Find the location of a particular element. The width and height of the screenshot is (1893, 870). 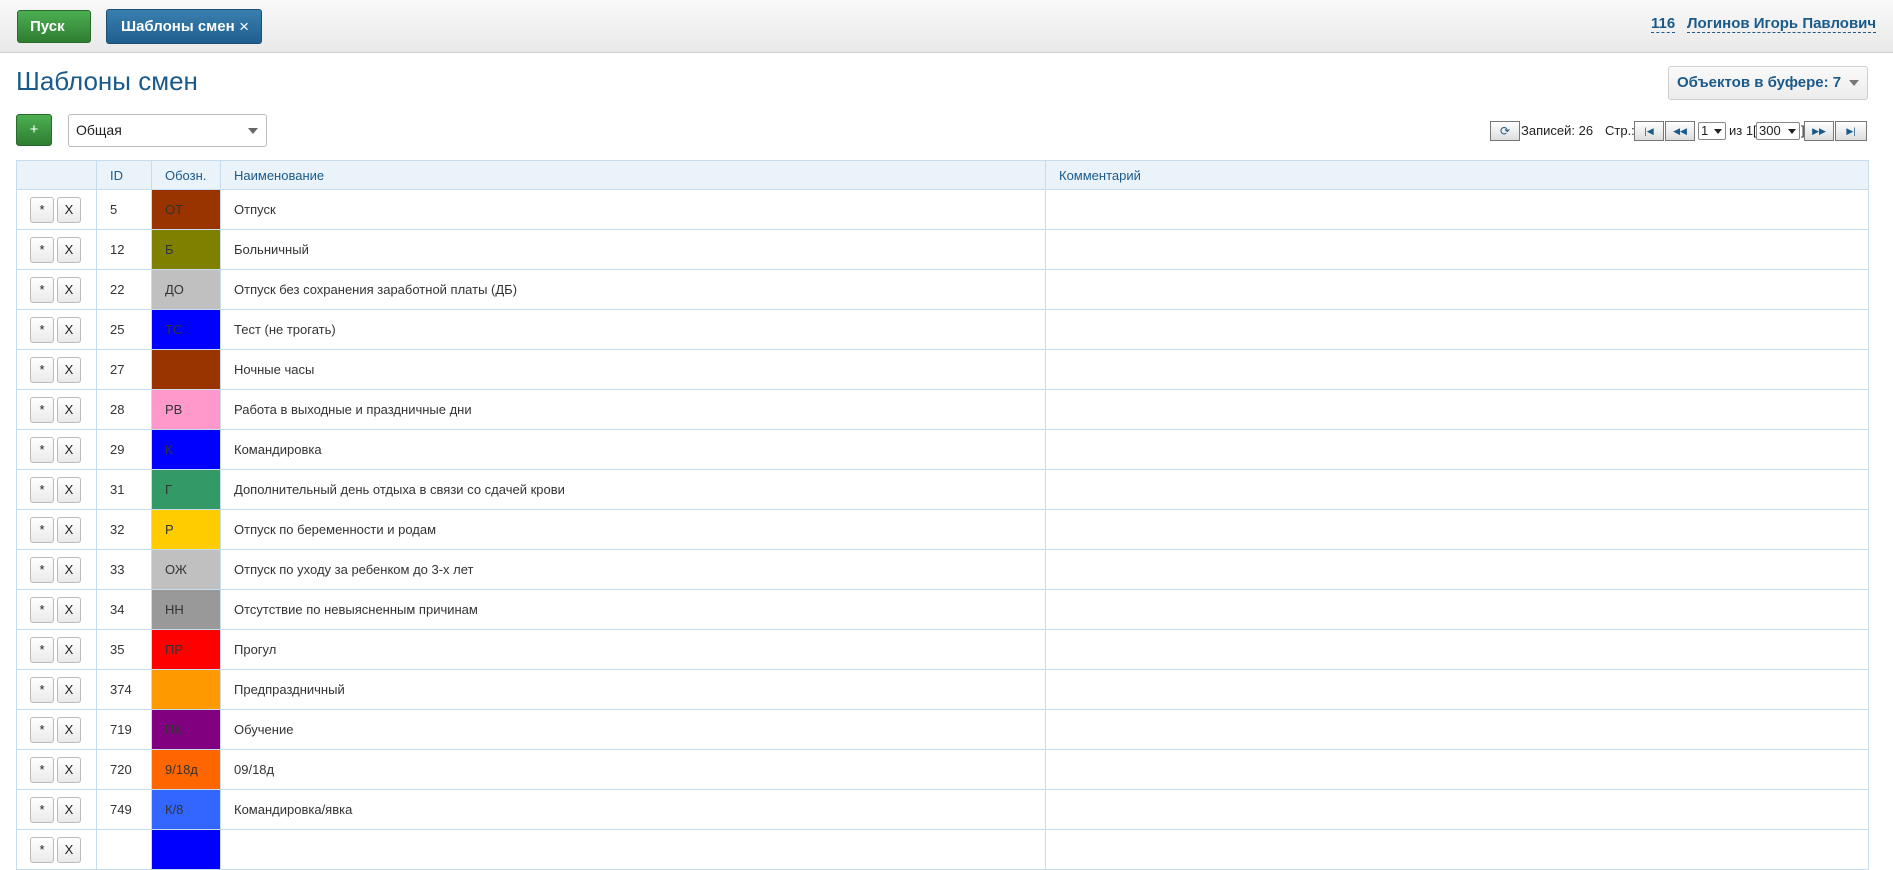

table-row: * X 719 ПК Обучение is located at coordinates (942, 729).